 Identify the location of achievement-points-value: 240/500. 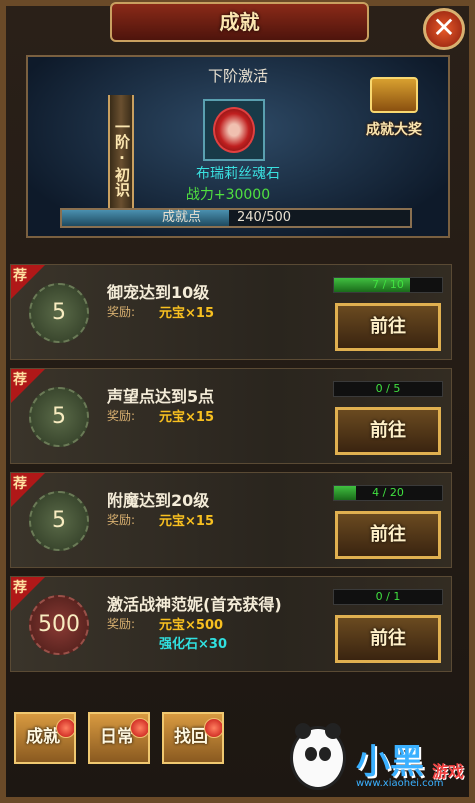
(264, 217).